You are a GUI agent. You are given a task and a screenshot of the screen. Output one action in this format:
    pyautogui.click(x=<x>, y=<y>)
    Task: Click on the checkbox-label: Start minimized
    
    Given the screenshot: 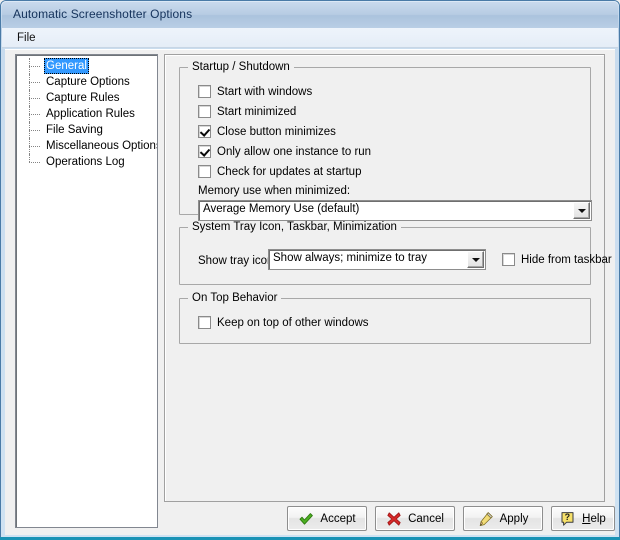 What is the action you would take?
    pyautogui.click(x=257, y=112)
    